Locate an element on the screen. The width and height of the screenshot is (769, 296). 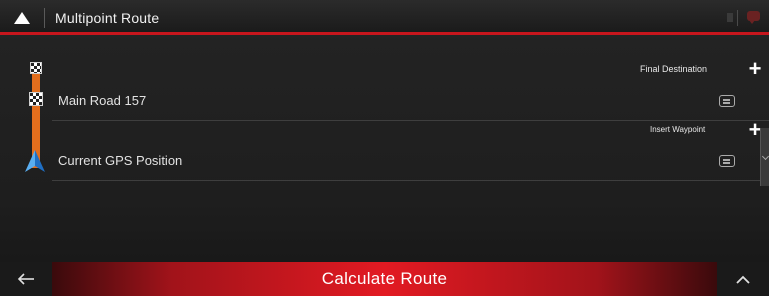
route-point-start: Current GPS Position is located at coordinates (384, 161).